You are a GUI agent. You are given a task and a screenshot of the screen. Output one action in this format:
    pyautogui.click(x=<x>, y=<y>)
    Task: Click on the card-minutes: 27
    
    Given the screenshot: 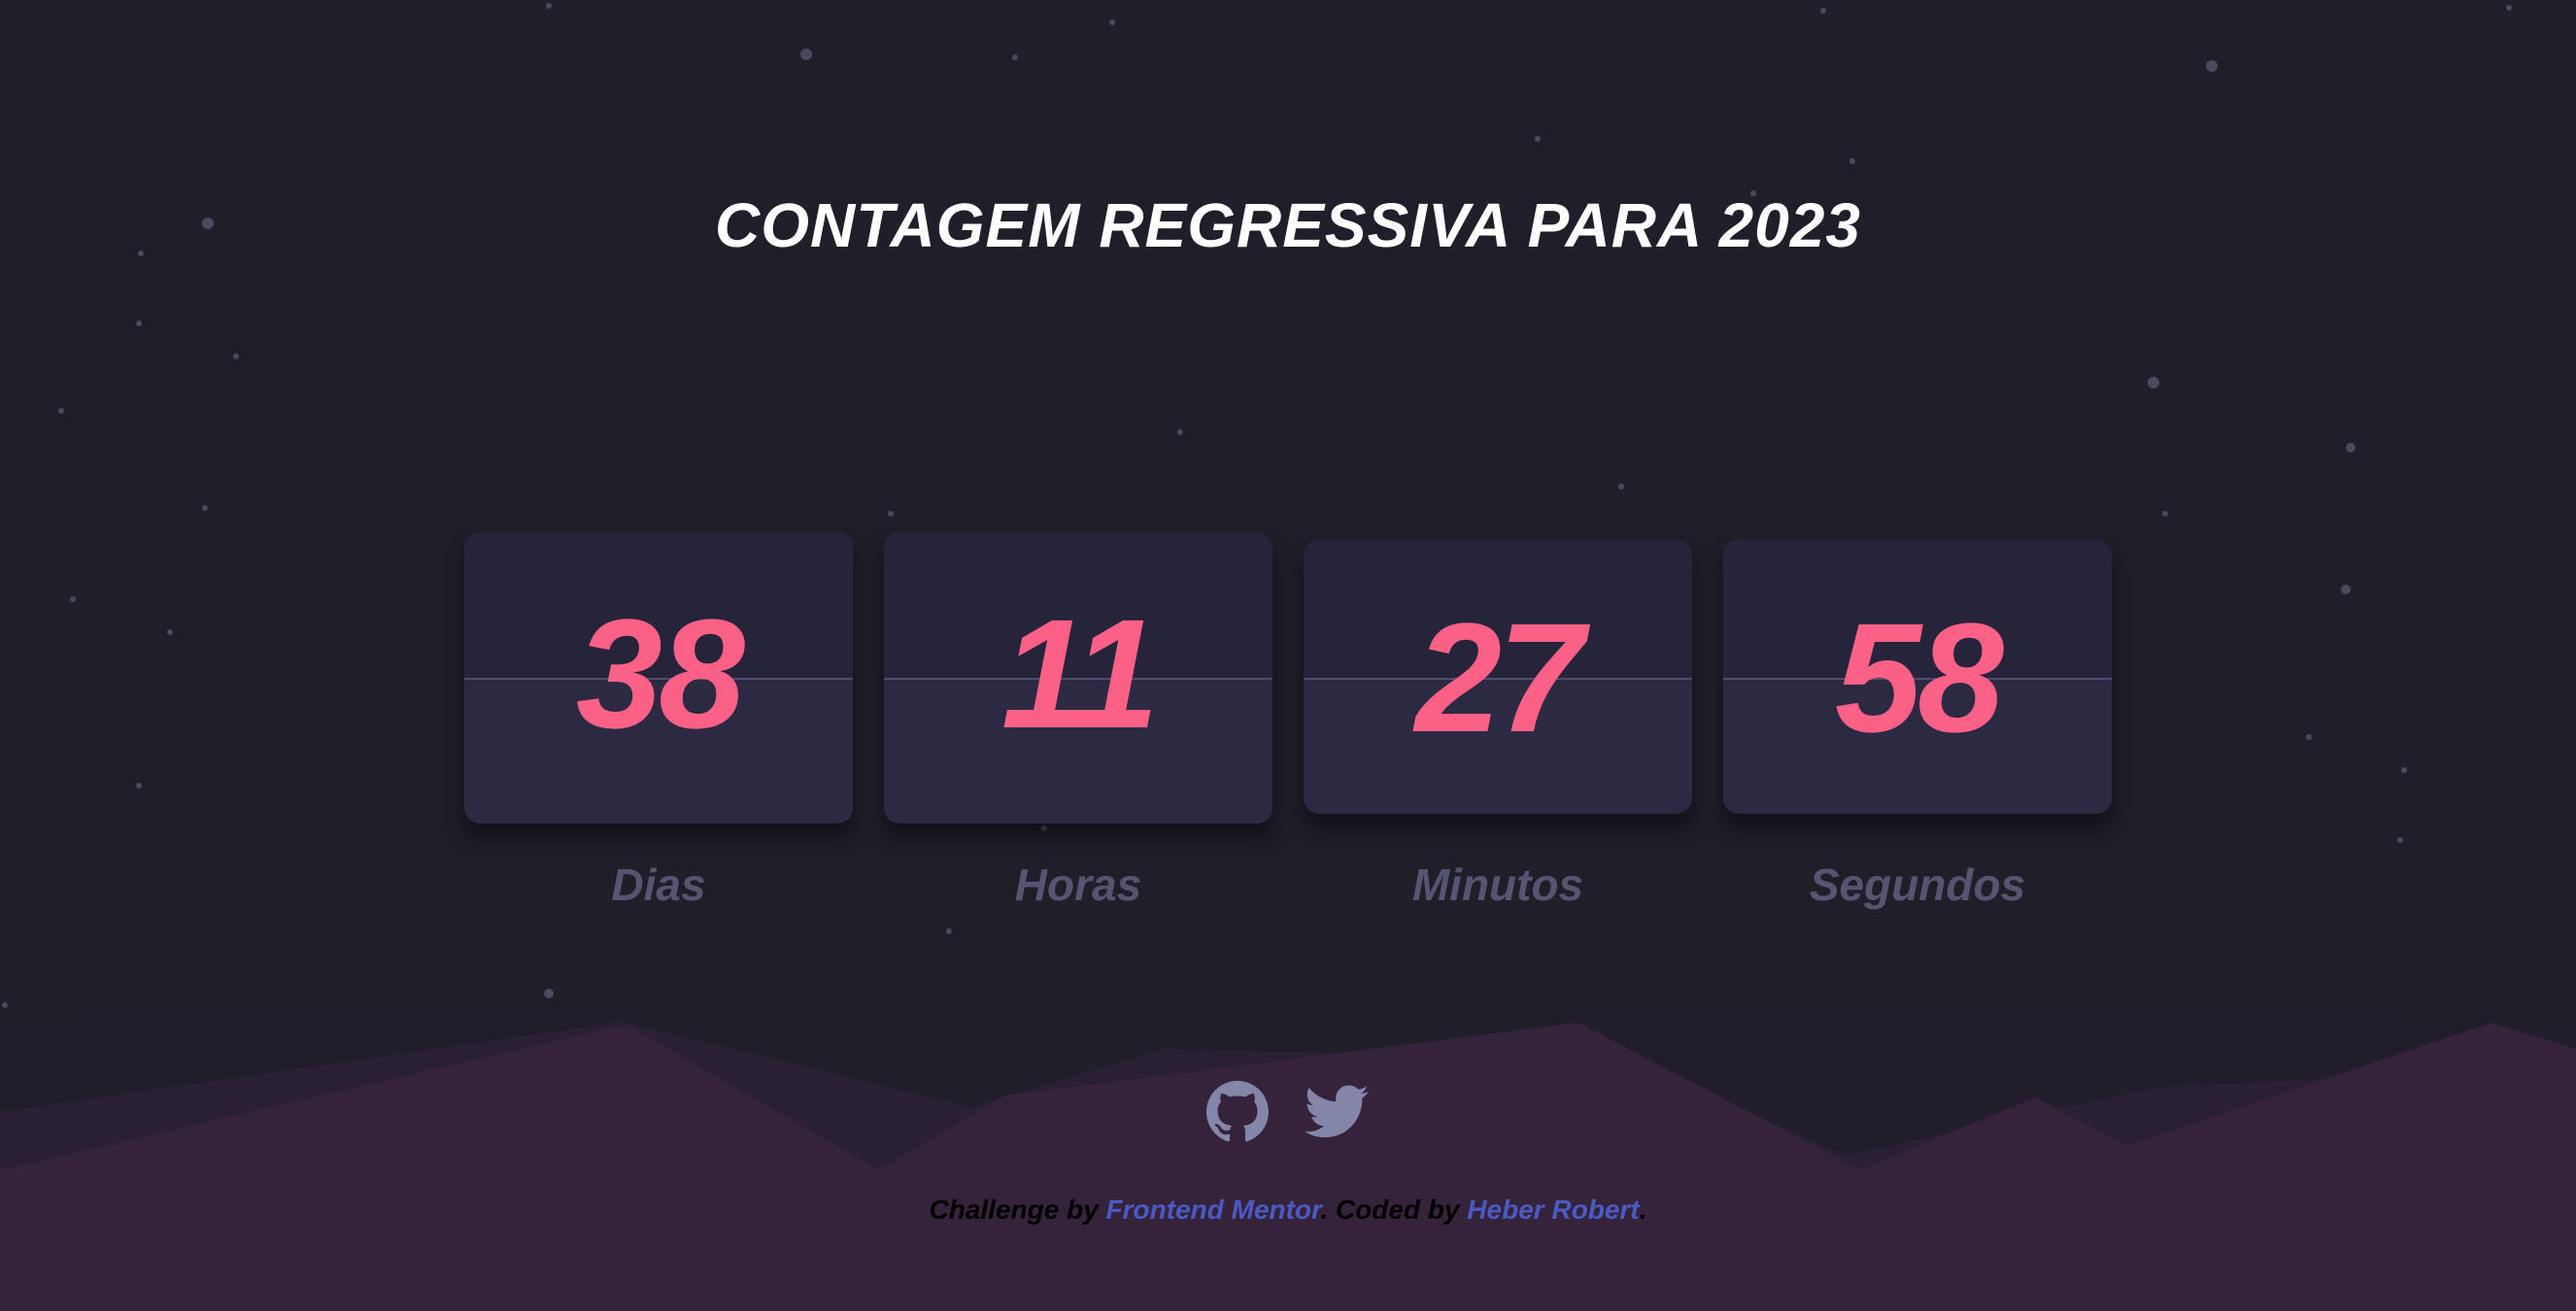 What is the action you would take?
    pyautogui.click(x=1498, y=677)
    